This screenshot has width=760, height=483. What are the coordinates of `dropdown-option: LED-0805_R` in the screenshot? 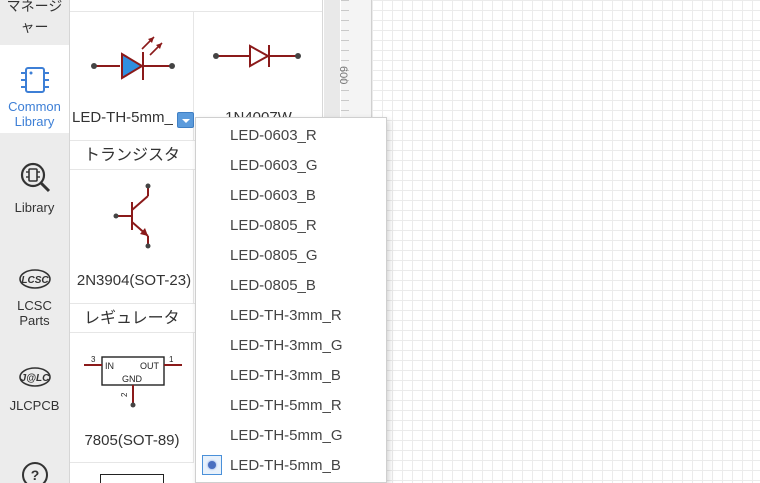 It's located at (291, 226).